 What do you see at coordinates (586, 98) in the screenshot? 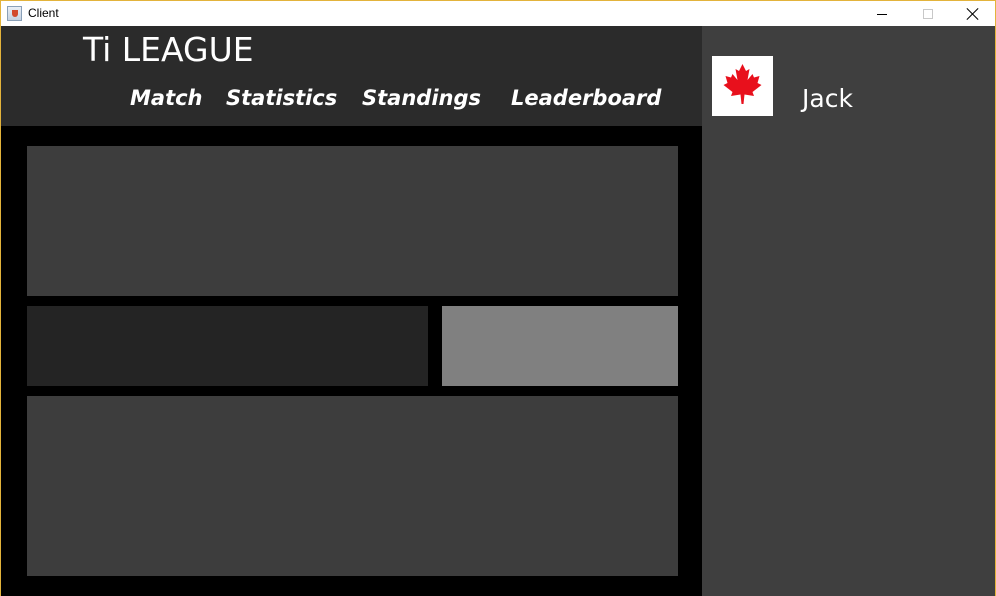
I see `nav-leaderboard: Leaderboard` at bounding box center [586, 98].